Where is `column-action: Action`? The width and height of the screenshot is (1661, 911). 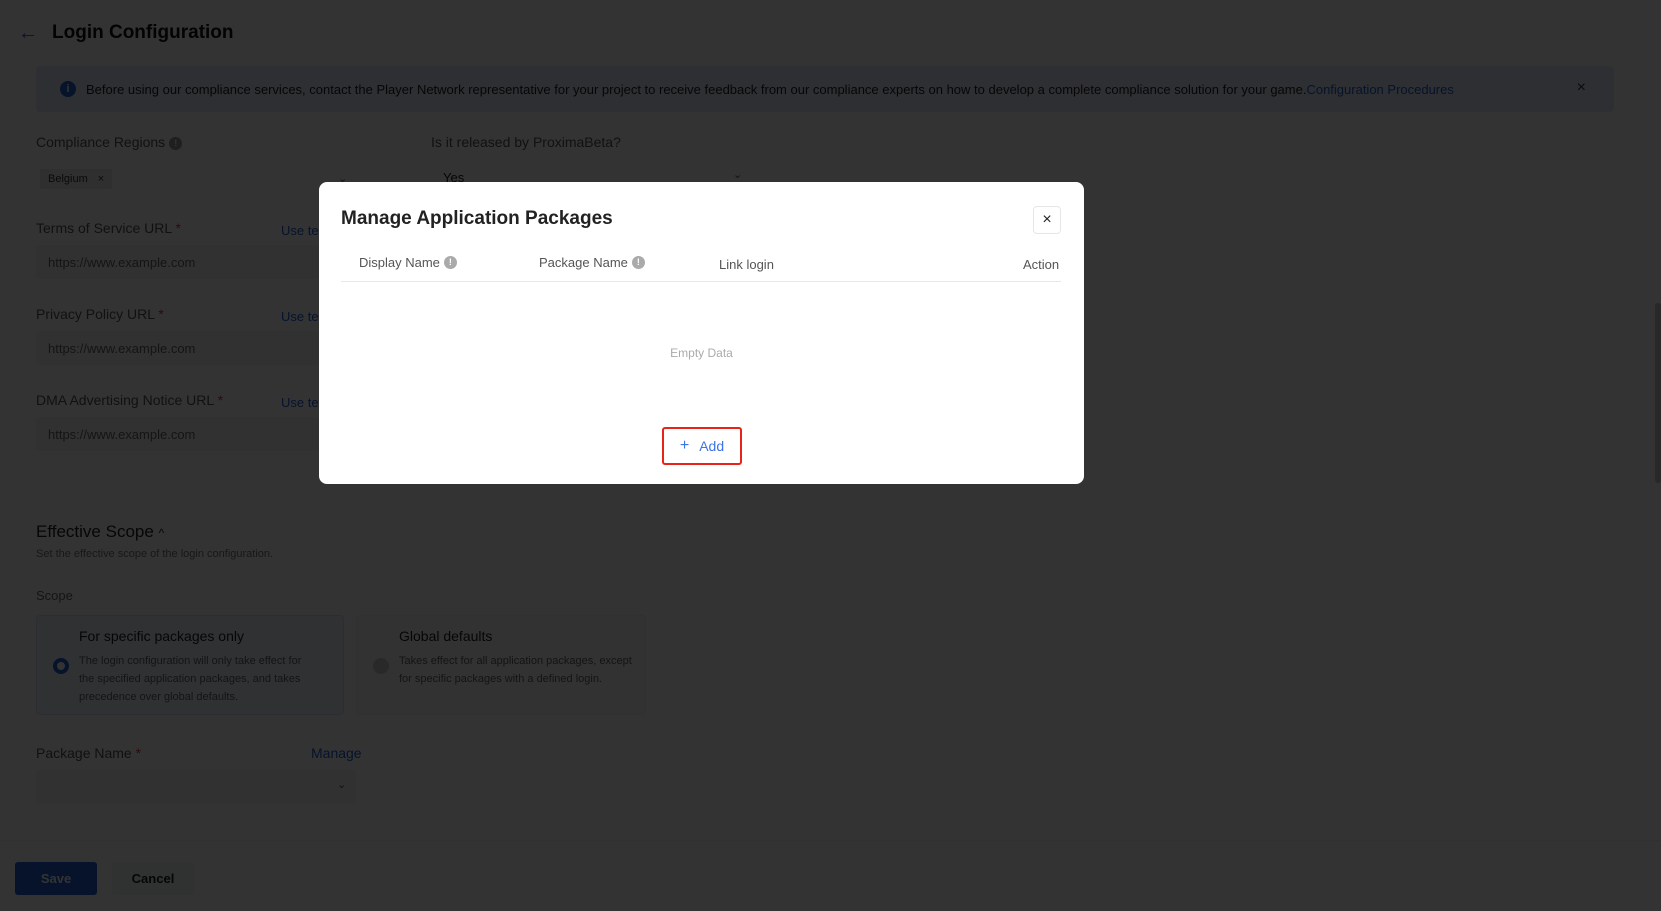 column-action: Action is located at coordinates (1041, 264).